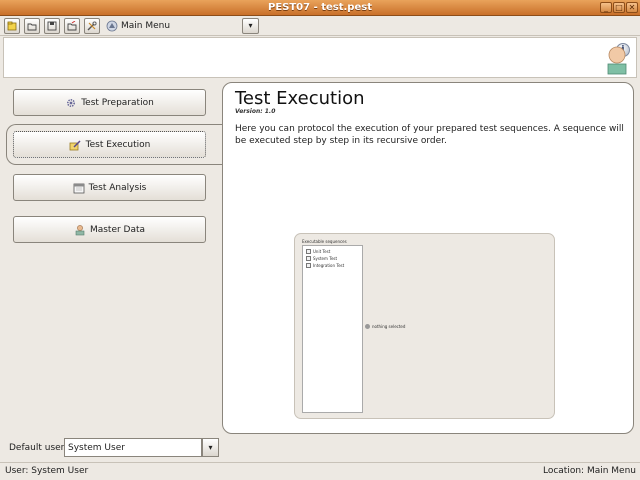 The width and height of the screenshot is (640, 480). What do you see at coordinates (321, 258) in the screenshot?
I see `preview-list-item: System Test` at bounding box center [321, 258].